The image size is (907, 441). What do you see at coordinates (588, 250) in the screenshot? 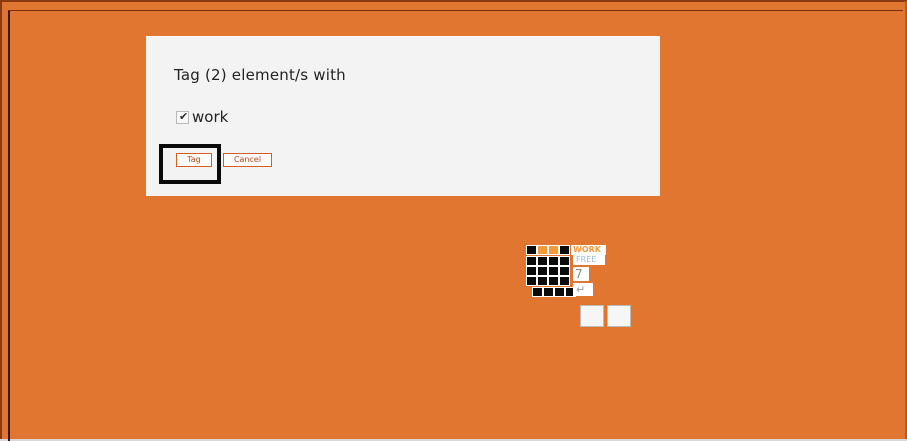
I see `work-tag-chip: WORK` at bounding box center [588, 250].